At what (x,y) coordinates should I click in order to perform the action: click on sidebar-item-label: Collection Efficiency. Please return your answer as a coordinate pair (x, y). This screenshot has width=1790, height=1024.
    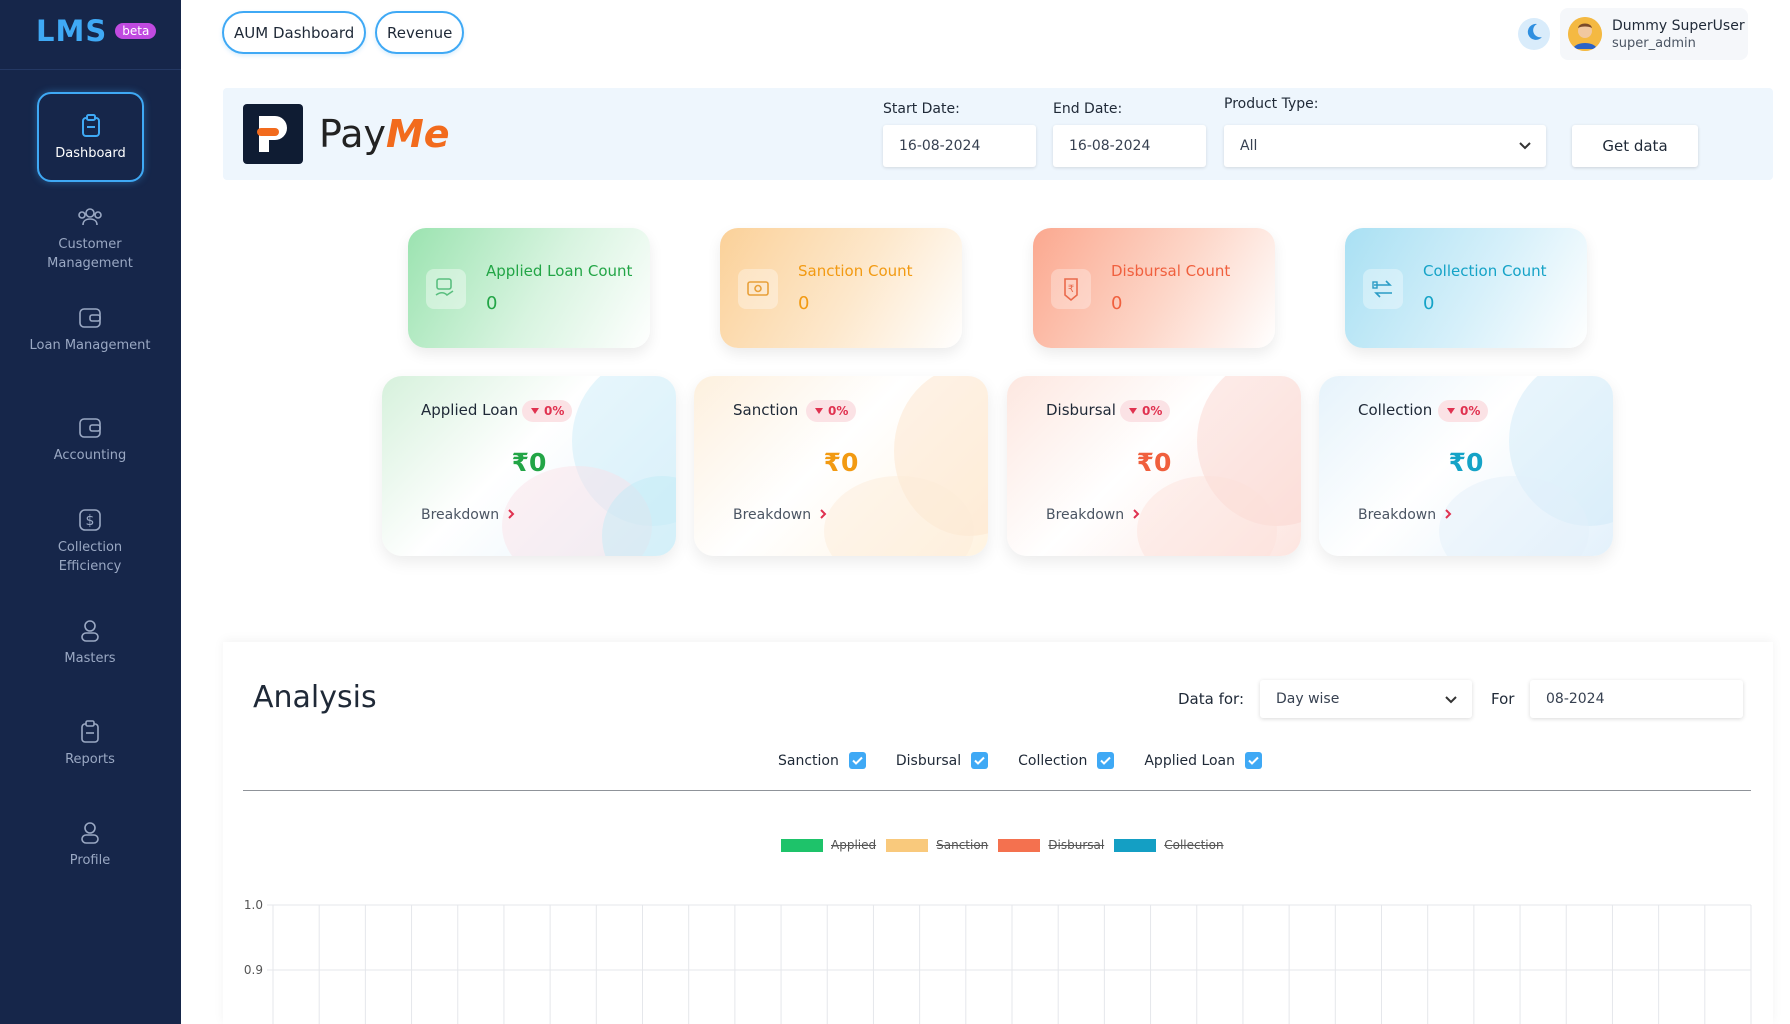
    Looking at the image, I should click on (90, 557).